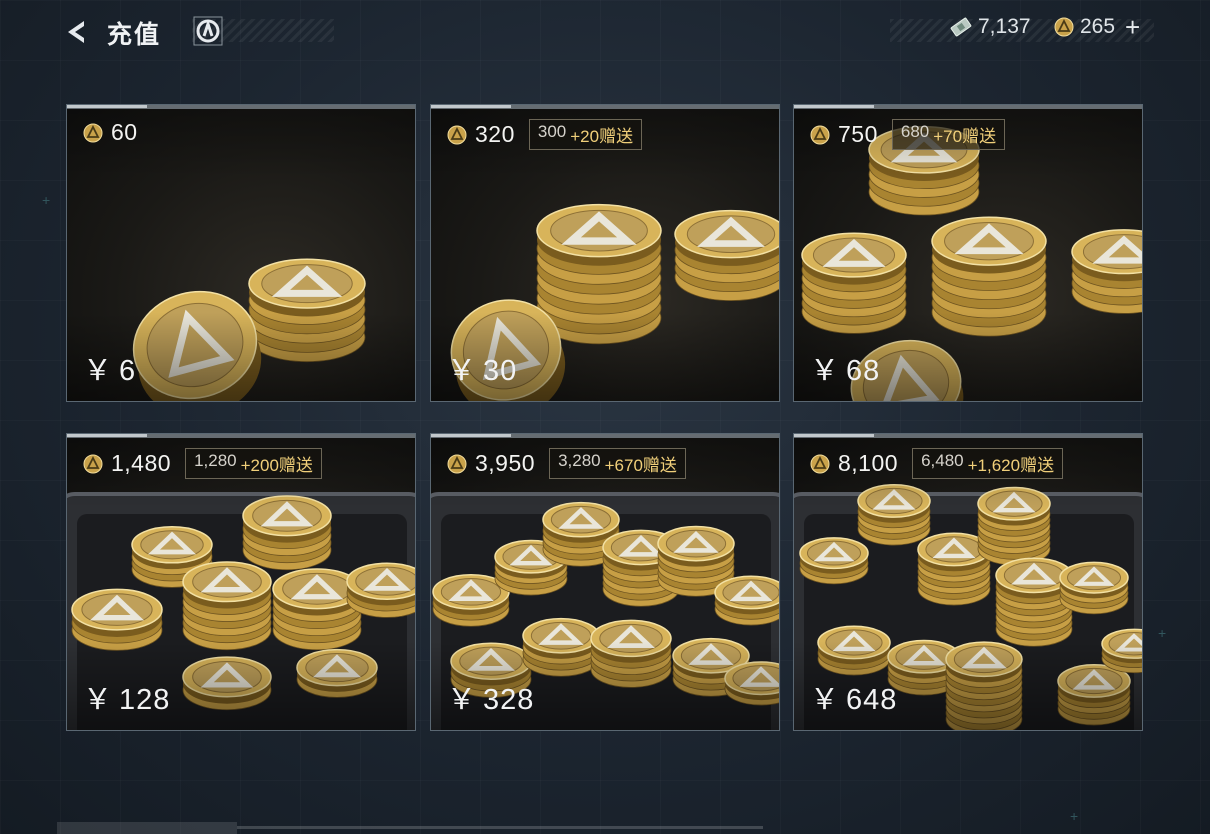  I want to click on coin-amount: 3,950, so click(505, 463).